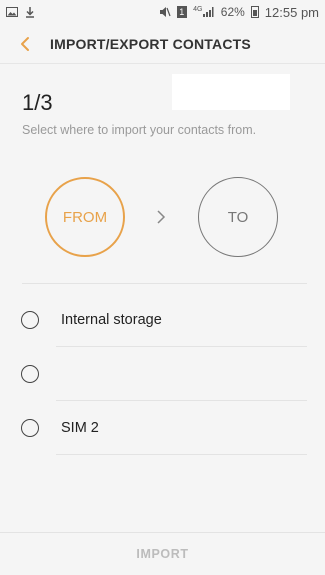  Describe the element at coordinates (165, 12) in the screenshot. I see `mute-icon` at that location.